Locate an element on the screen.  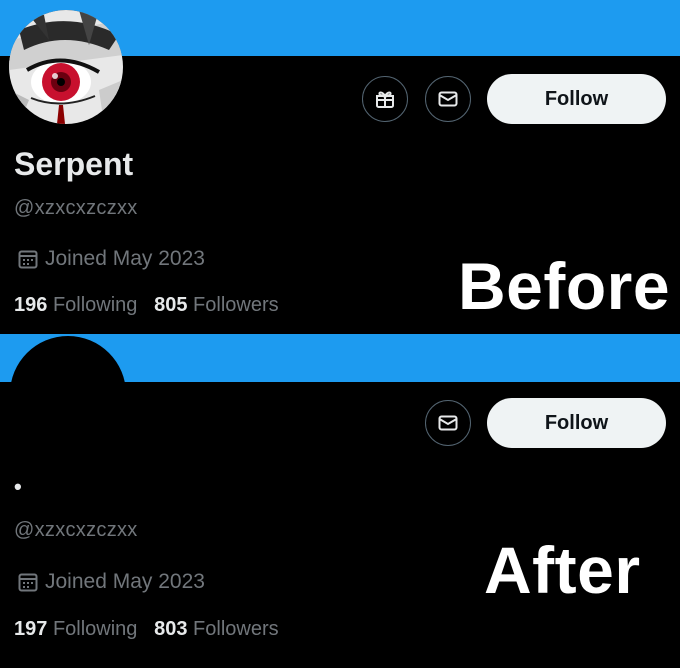
display-name: • is located at coordinates (18, 486).